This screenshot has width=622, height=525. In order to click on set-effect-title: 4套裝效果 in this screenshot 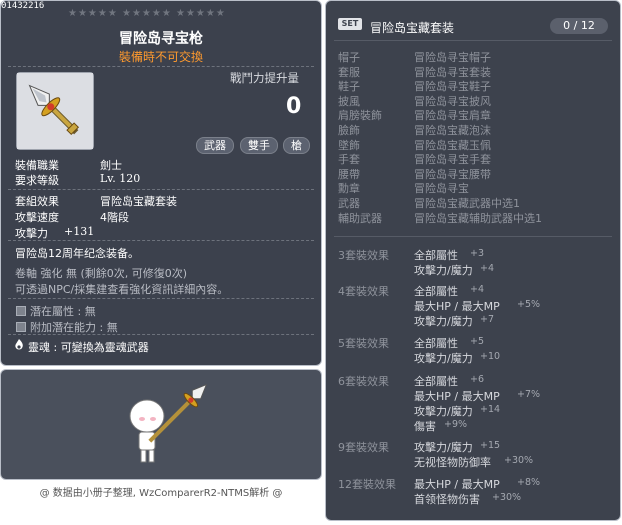, I will do `click(363, 291)`.